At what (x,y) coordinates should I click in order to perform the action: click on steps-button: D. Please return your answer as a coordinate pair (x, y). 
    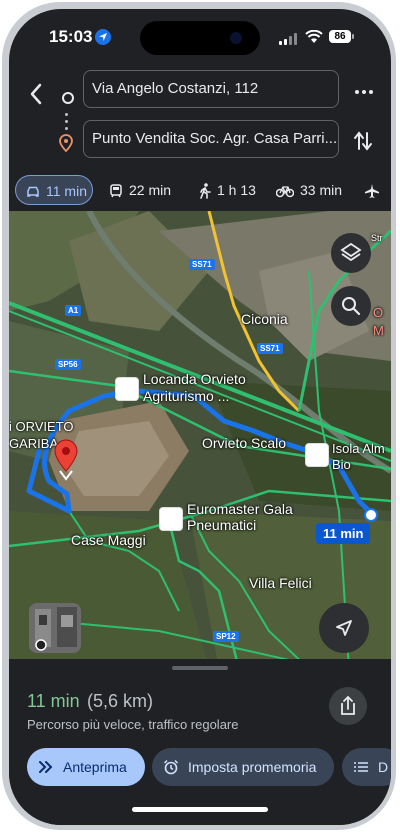
    Looking at the image, I should click on (366, 767).